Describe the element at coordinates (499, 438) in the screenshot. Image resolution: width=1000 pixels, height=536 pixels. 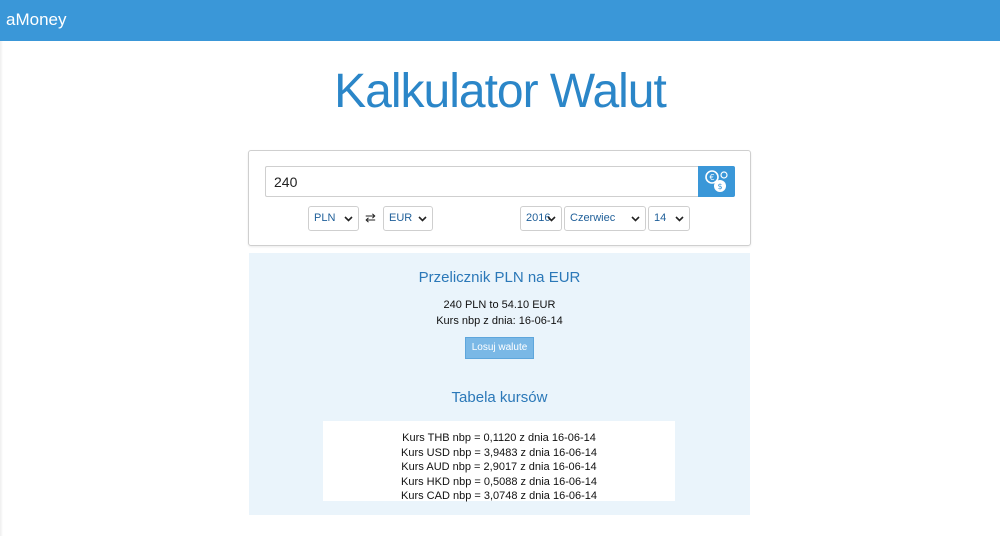
I see `rate-row: Kurs THB nbp = 0,1120 z dnia 16-06-14` at that location.